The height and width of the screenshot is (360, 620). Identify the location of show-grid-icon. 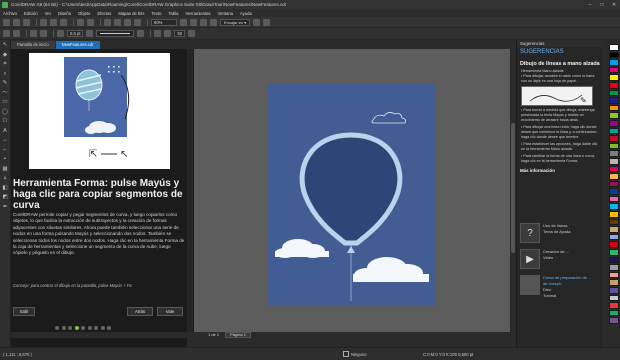
(203, 22).